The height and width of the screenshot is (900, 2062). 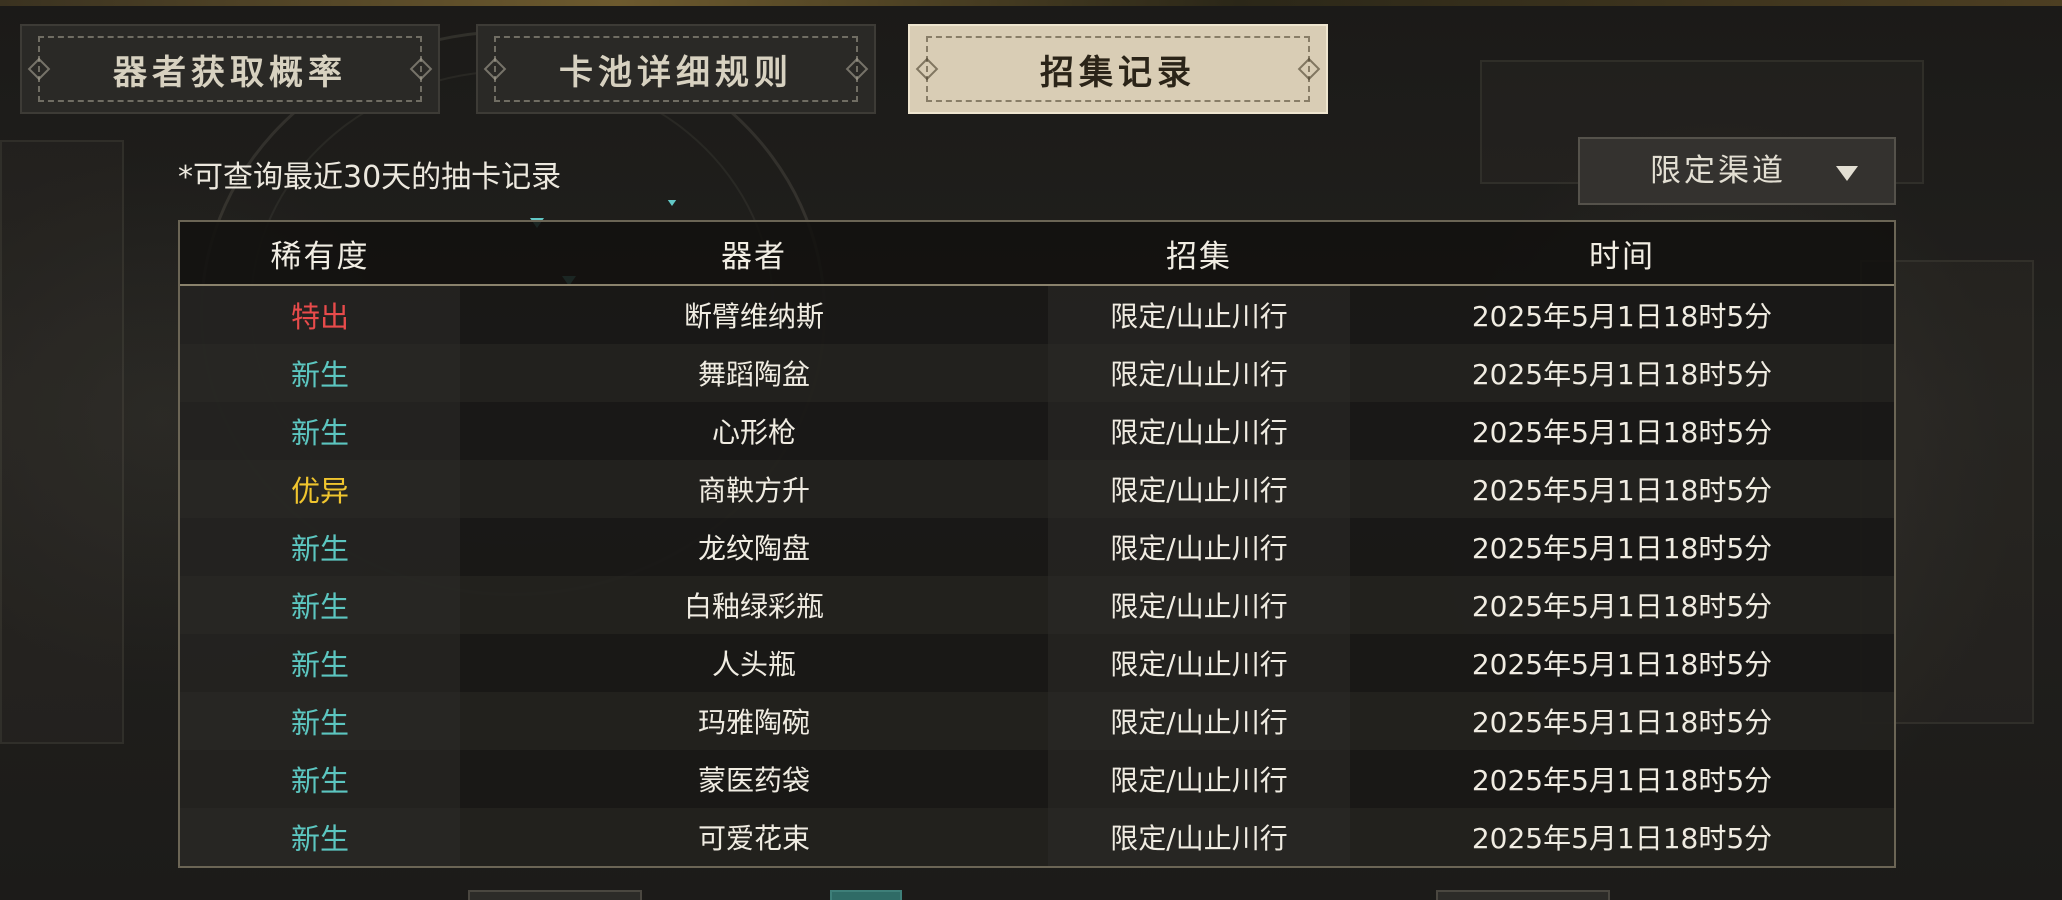 I want to click on item-name-cell: 白釉绿彩瓶, so click(x=753, y=606).